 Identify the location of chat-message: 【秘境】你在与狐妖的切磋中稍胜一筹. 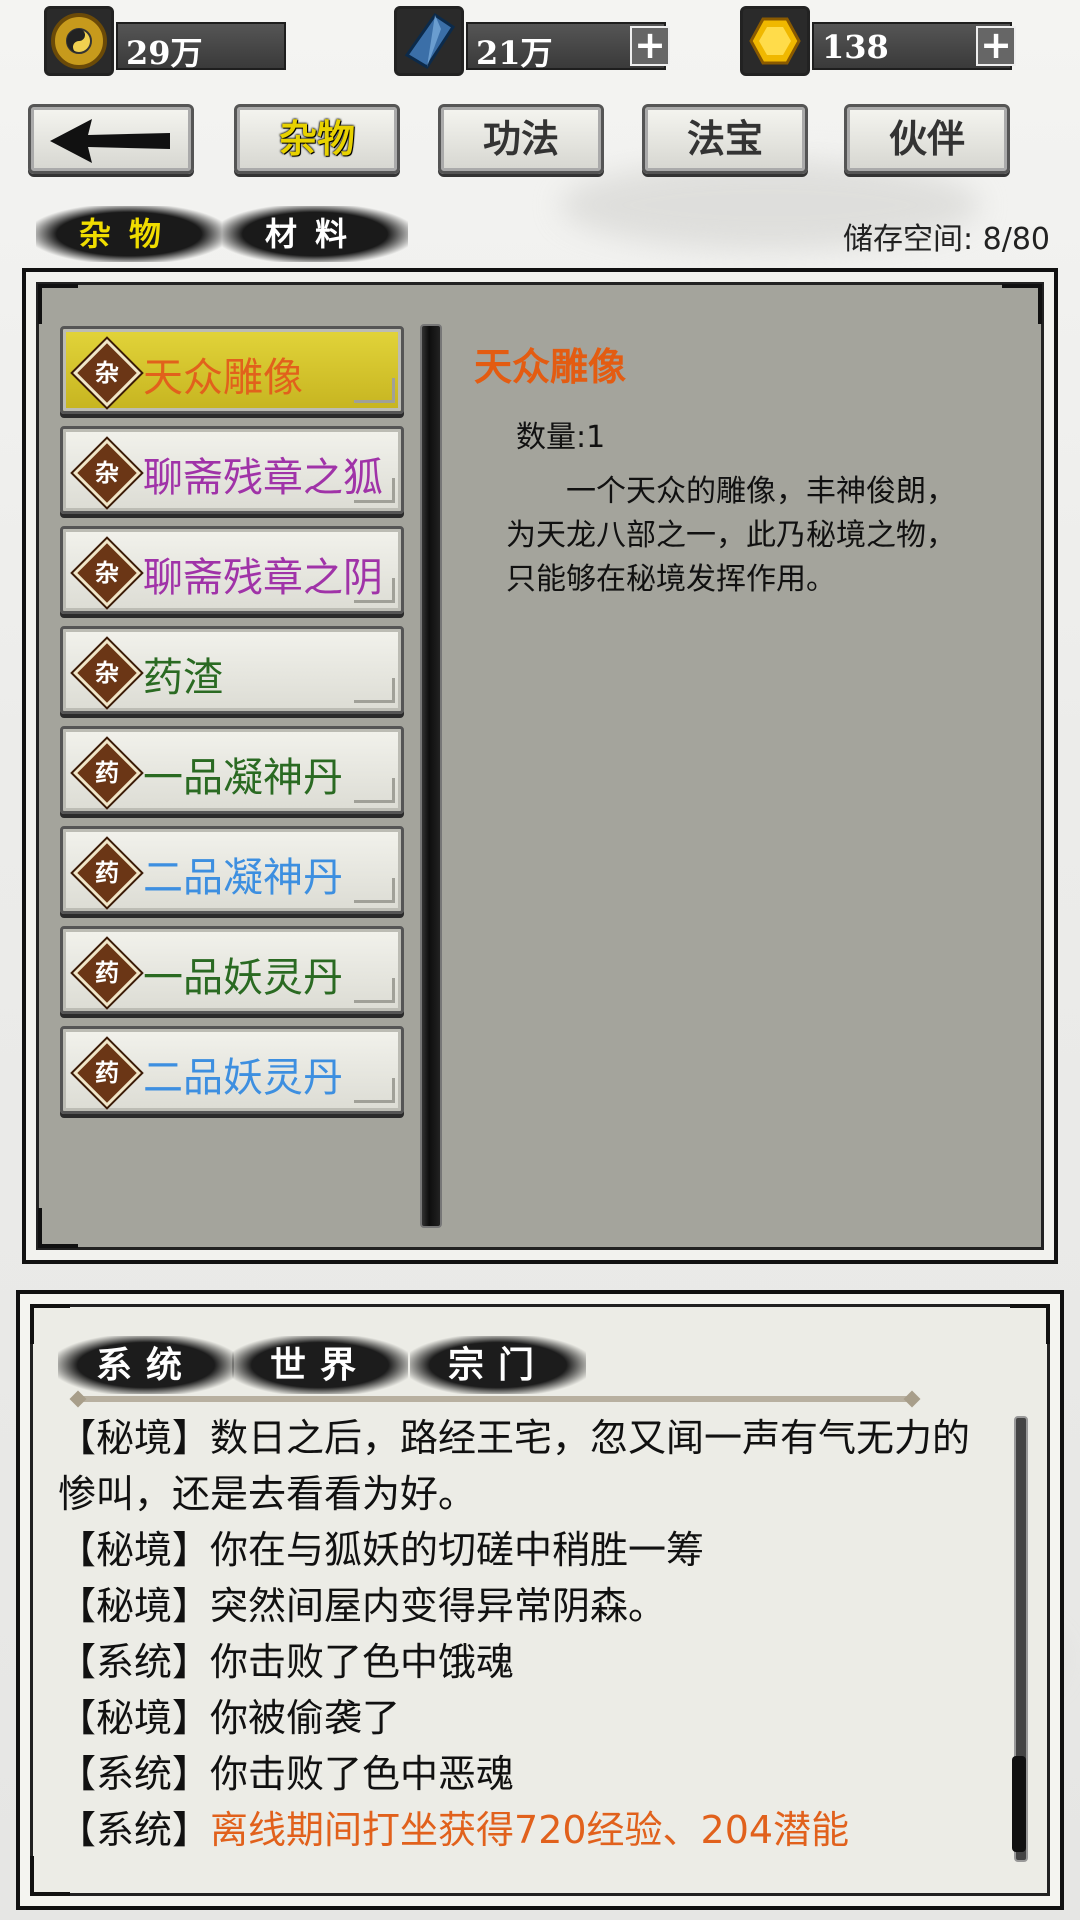
(381, 1550).